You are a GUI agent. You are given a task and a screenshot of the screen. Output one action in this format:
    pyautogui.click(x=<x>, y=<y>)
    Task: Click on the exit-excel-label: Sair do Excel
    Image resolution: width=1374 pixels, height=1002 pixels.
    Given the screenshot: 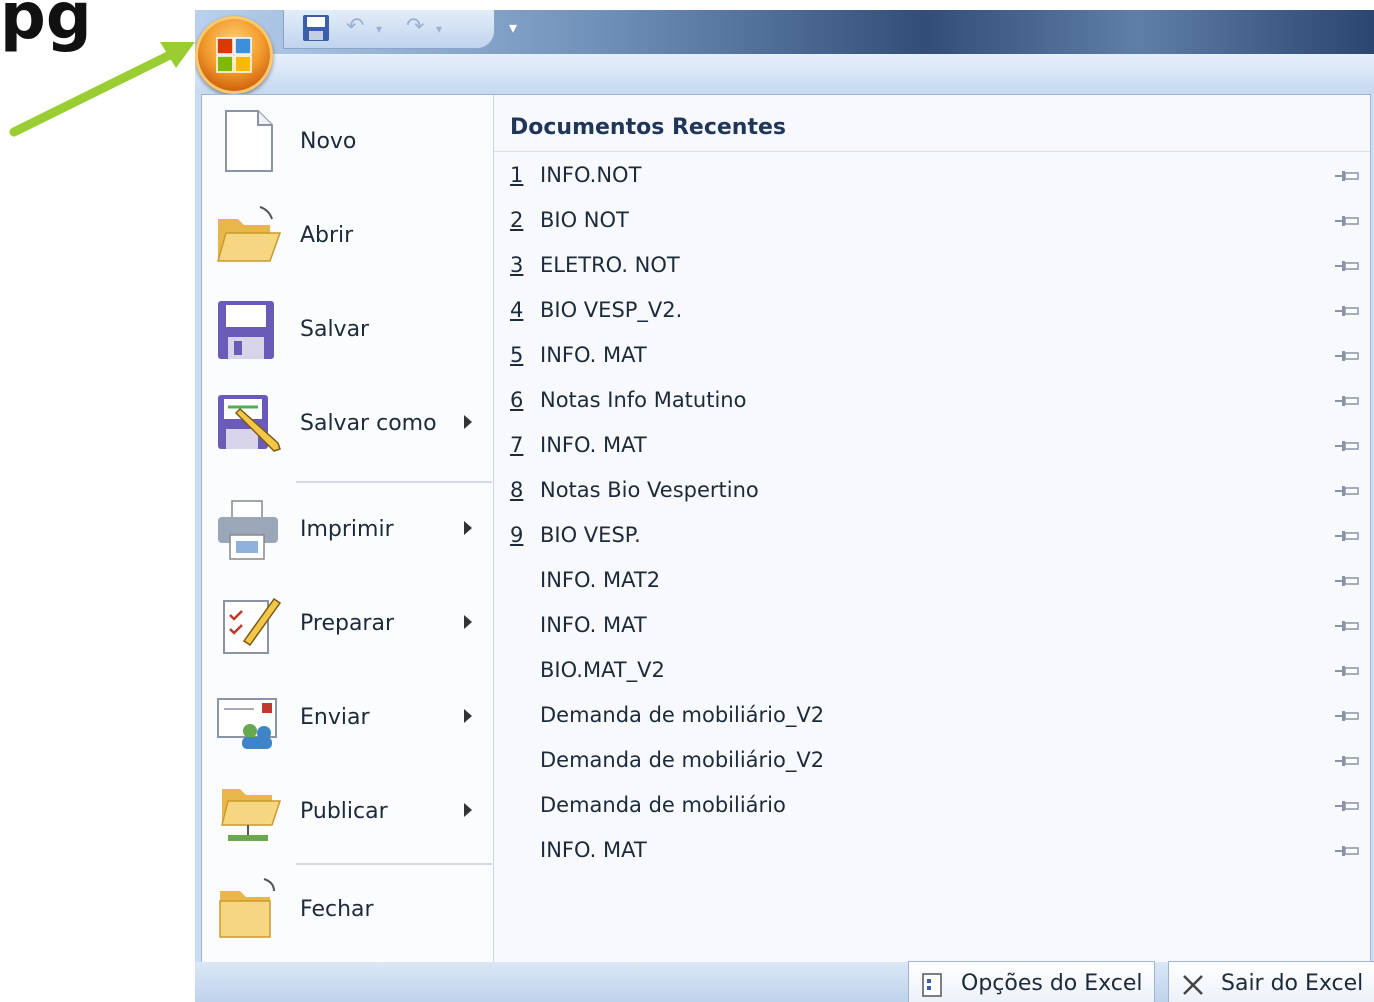 What is the action you would take?
    pyautogui.click(x=1292, y=983)
    